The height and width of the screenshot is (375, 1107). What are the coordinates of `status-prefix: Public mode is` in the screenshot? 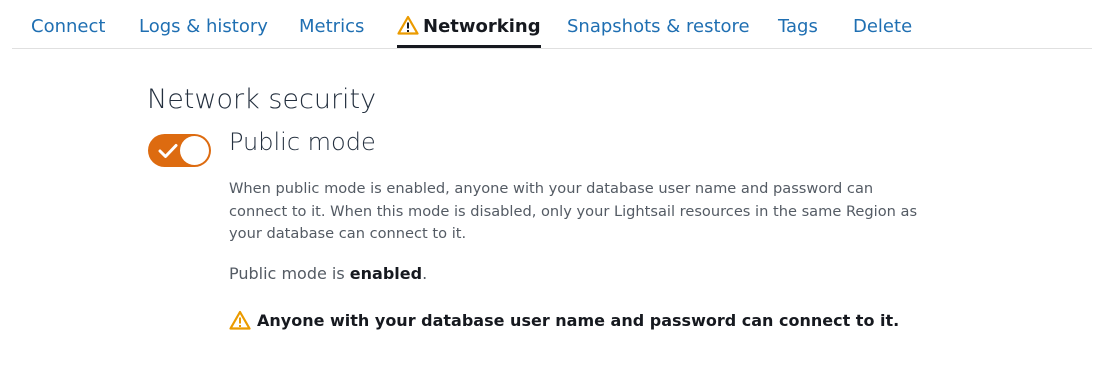 It's located at (287, 273).